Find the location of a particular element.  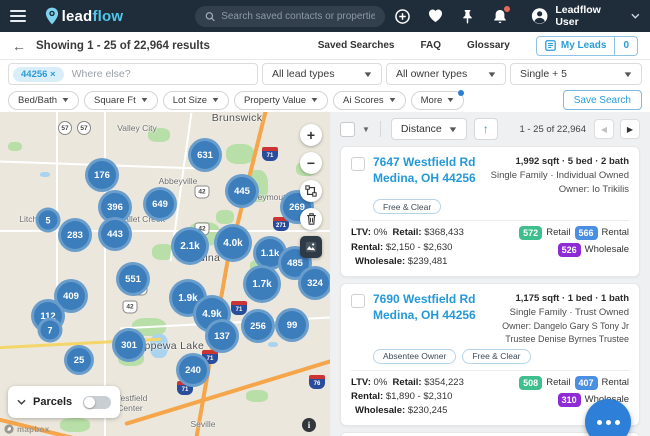

pin-icon is located at coordinates (467, 16).